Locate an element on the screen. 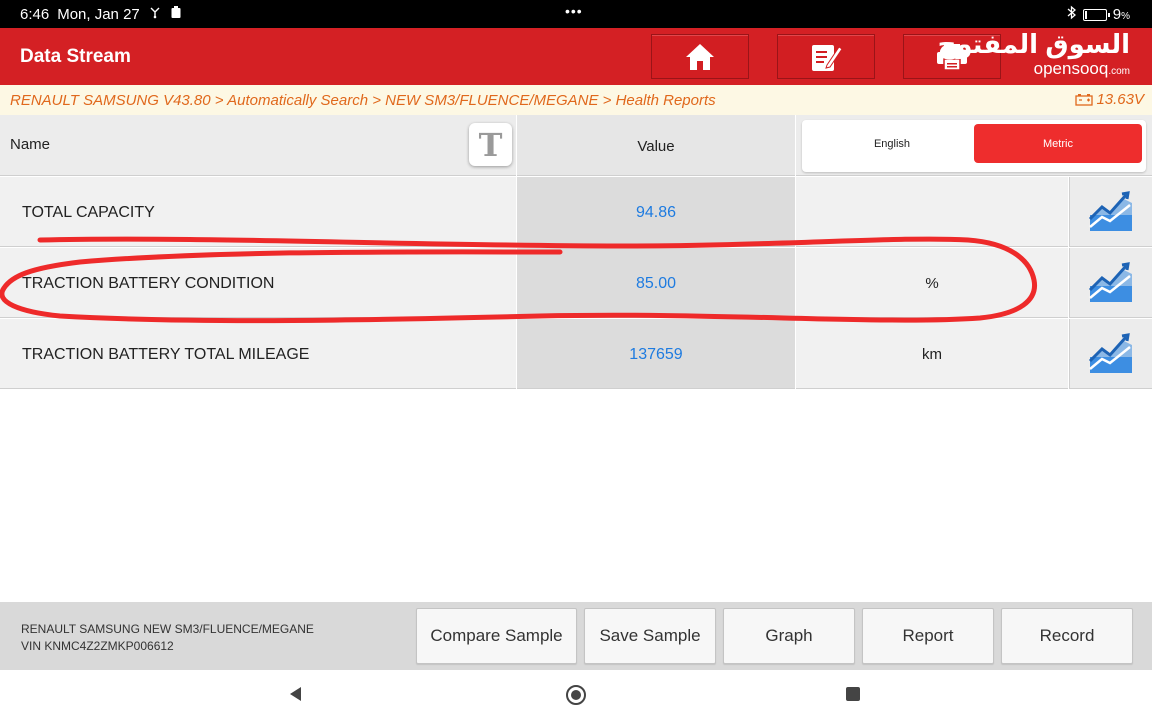  column-header-name-label: Name is located at coordinates (30, 144).